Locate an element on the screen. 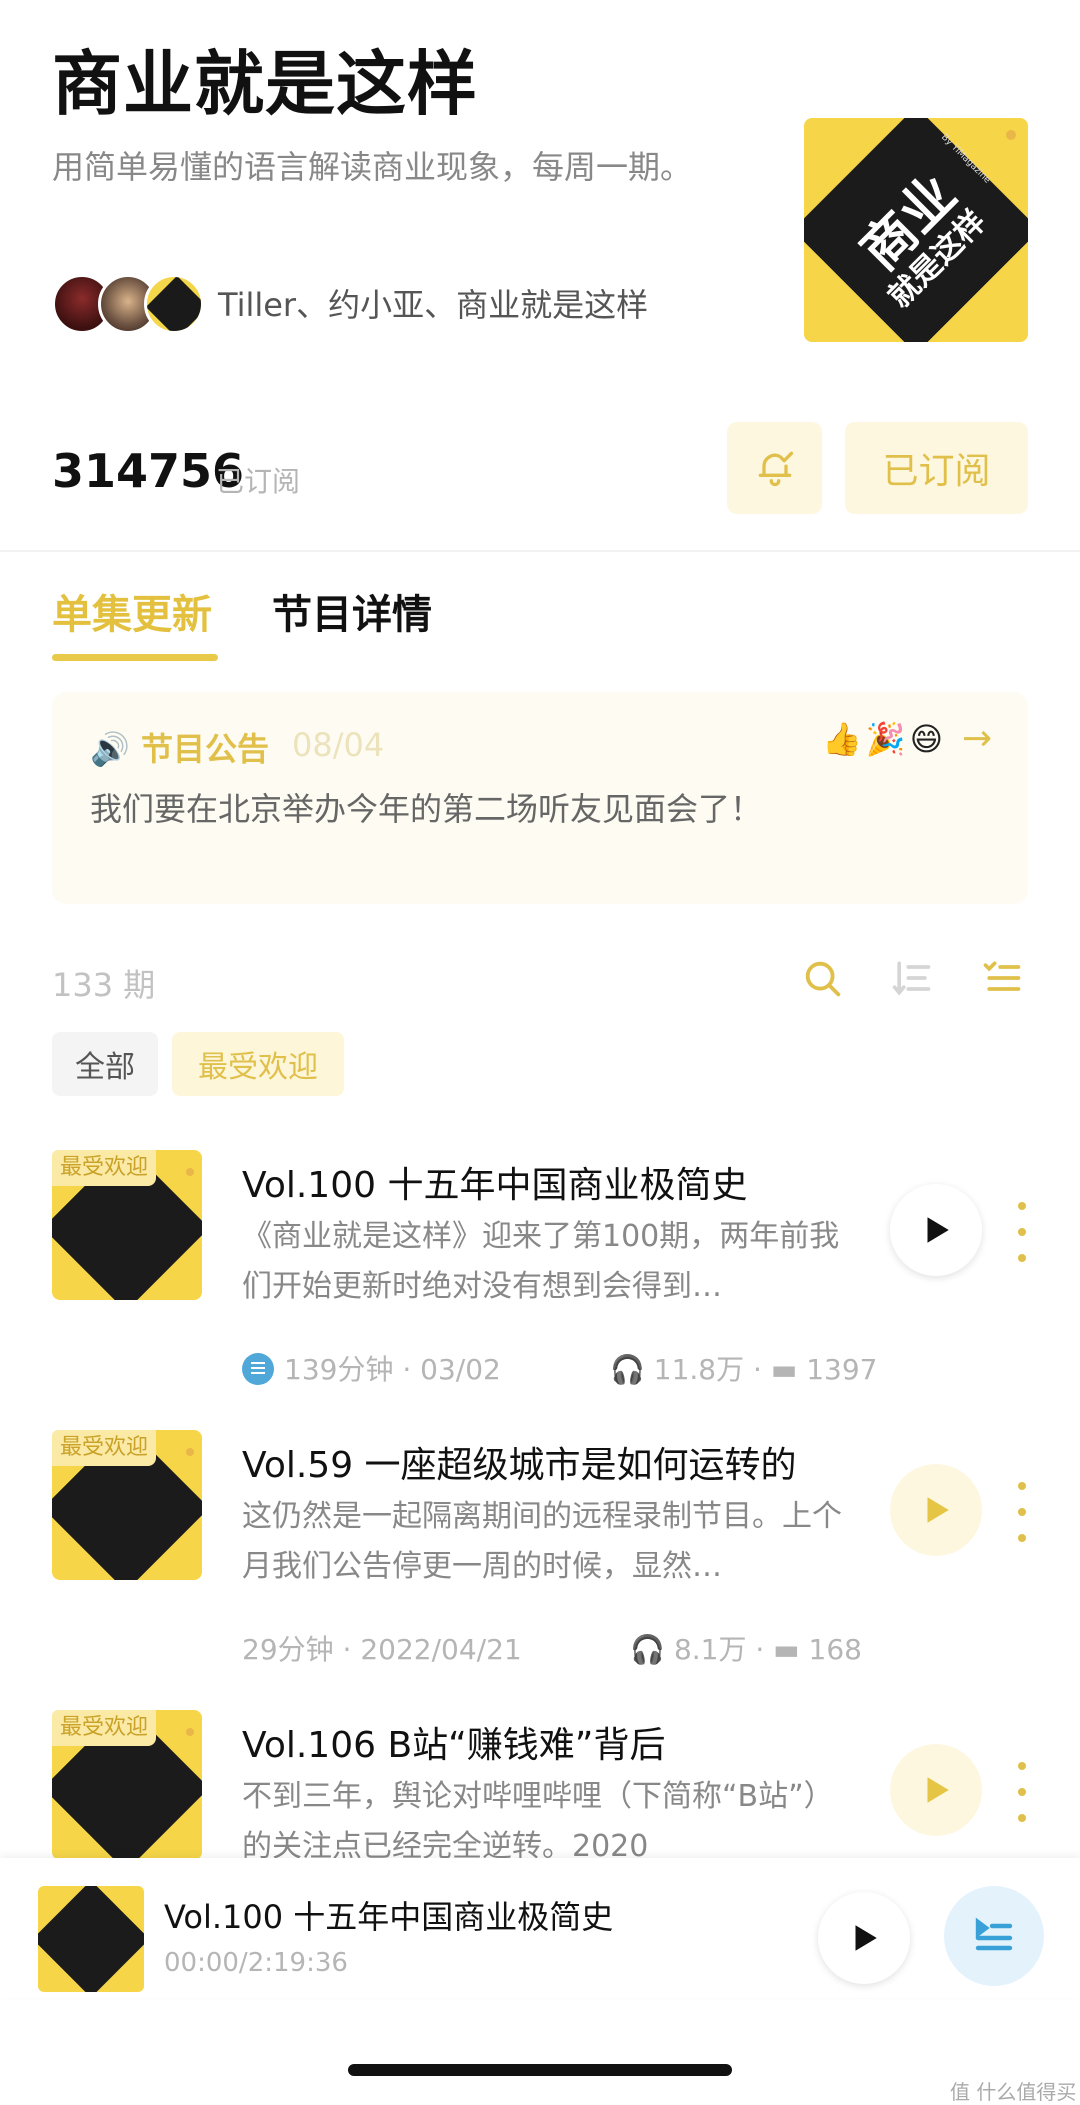 The width and height of the screenshot is (1080, 2105). tab-episodes: 单集更新 is located at coordinates (132, 611).